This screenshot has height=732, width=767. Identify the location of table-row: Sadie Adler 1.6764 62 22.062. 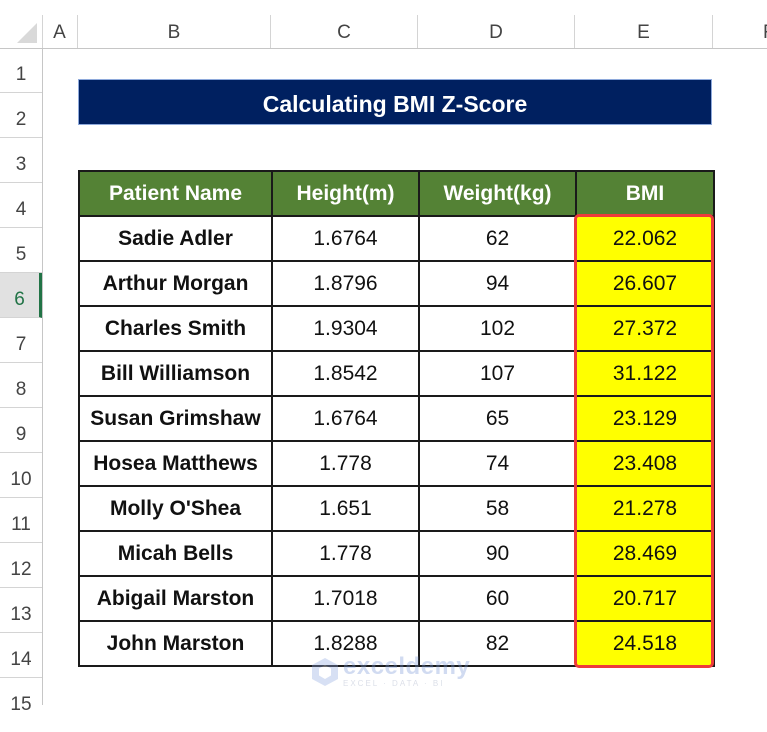
(396, 238).